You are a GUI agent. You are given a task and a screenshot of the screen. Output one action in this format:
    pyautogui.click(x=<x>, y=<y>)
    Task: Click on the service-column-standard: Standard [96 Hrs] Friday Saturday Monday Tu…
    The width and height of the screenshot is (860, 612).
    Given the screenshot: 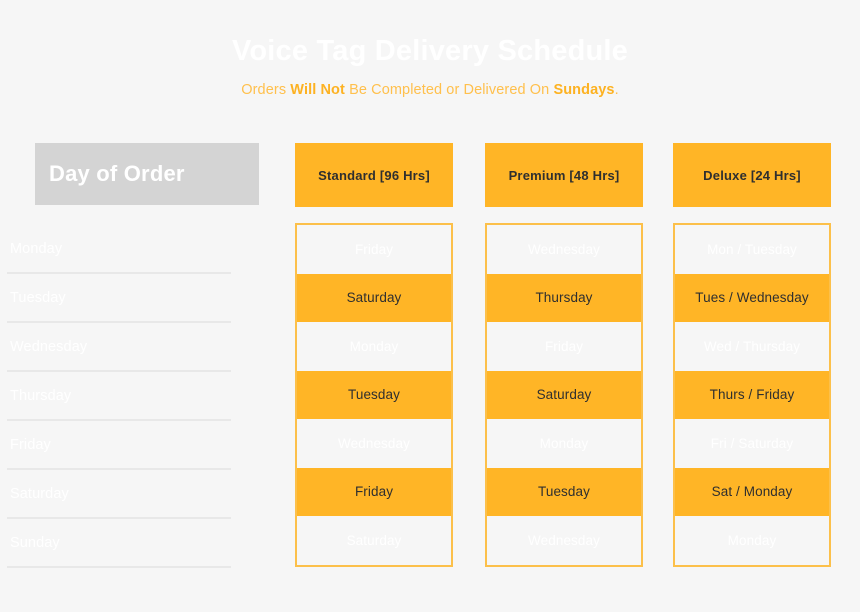 What is the action you would take?
    pyautogui.click(x=374, y=355)
    